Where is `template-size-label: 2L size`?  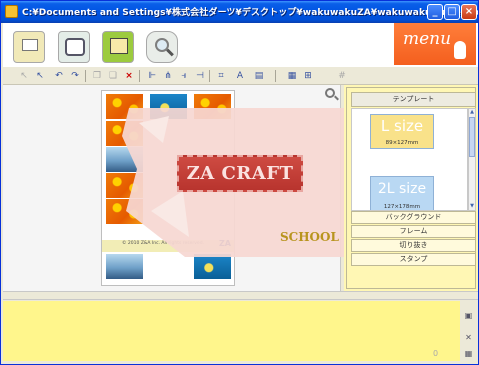
template-size-label: 2L size is located at coordinates (402, 189).